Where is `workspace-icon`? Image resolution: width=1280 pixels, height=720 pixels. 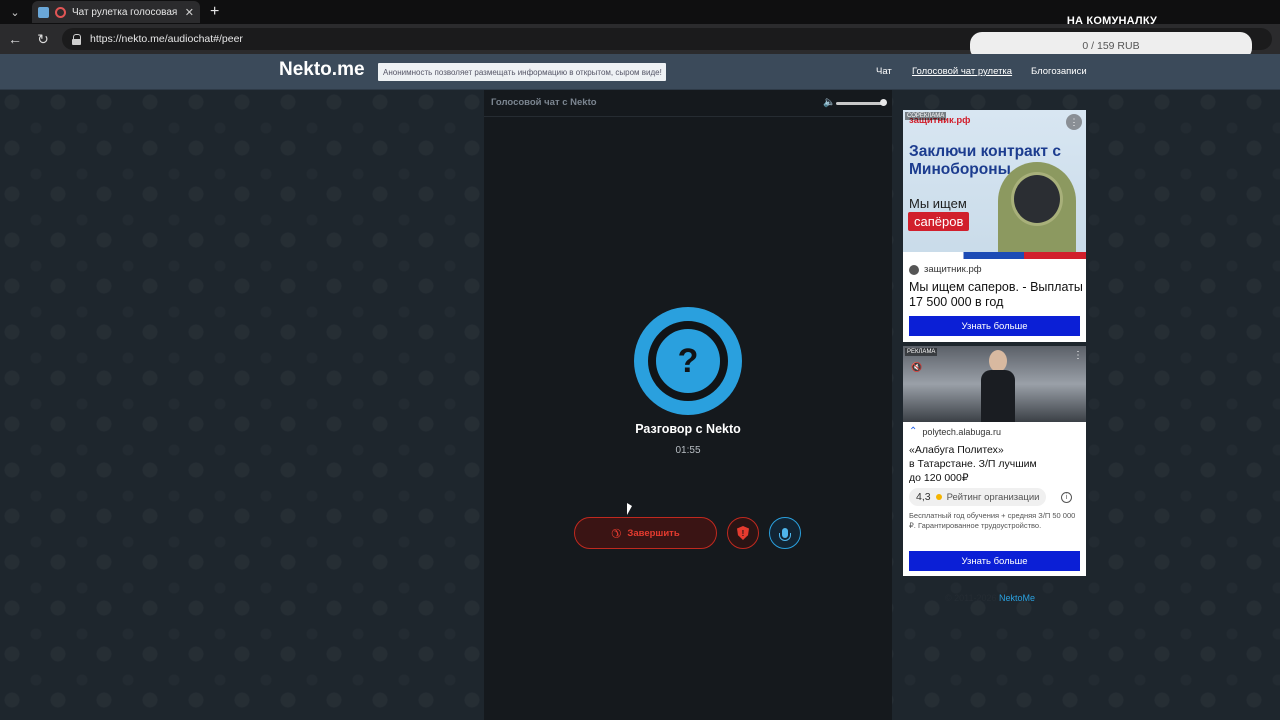
workspace-icon is located at coordinates (43, 12).